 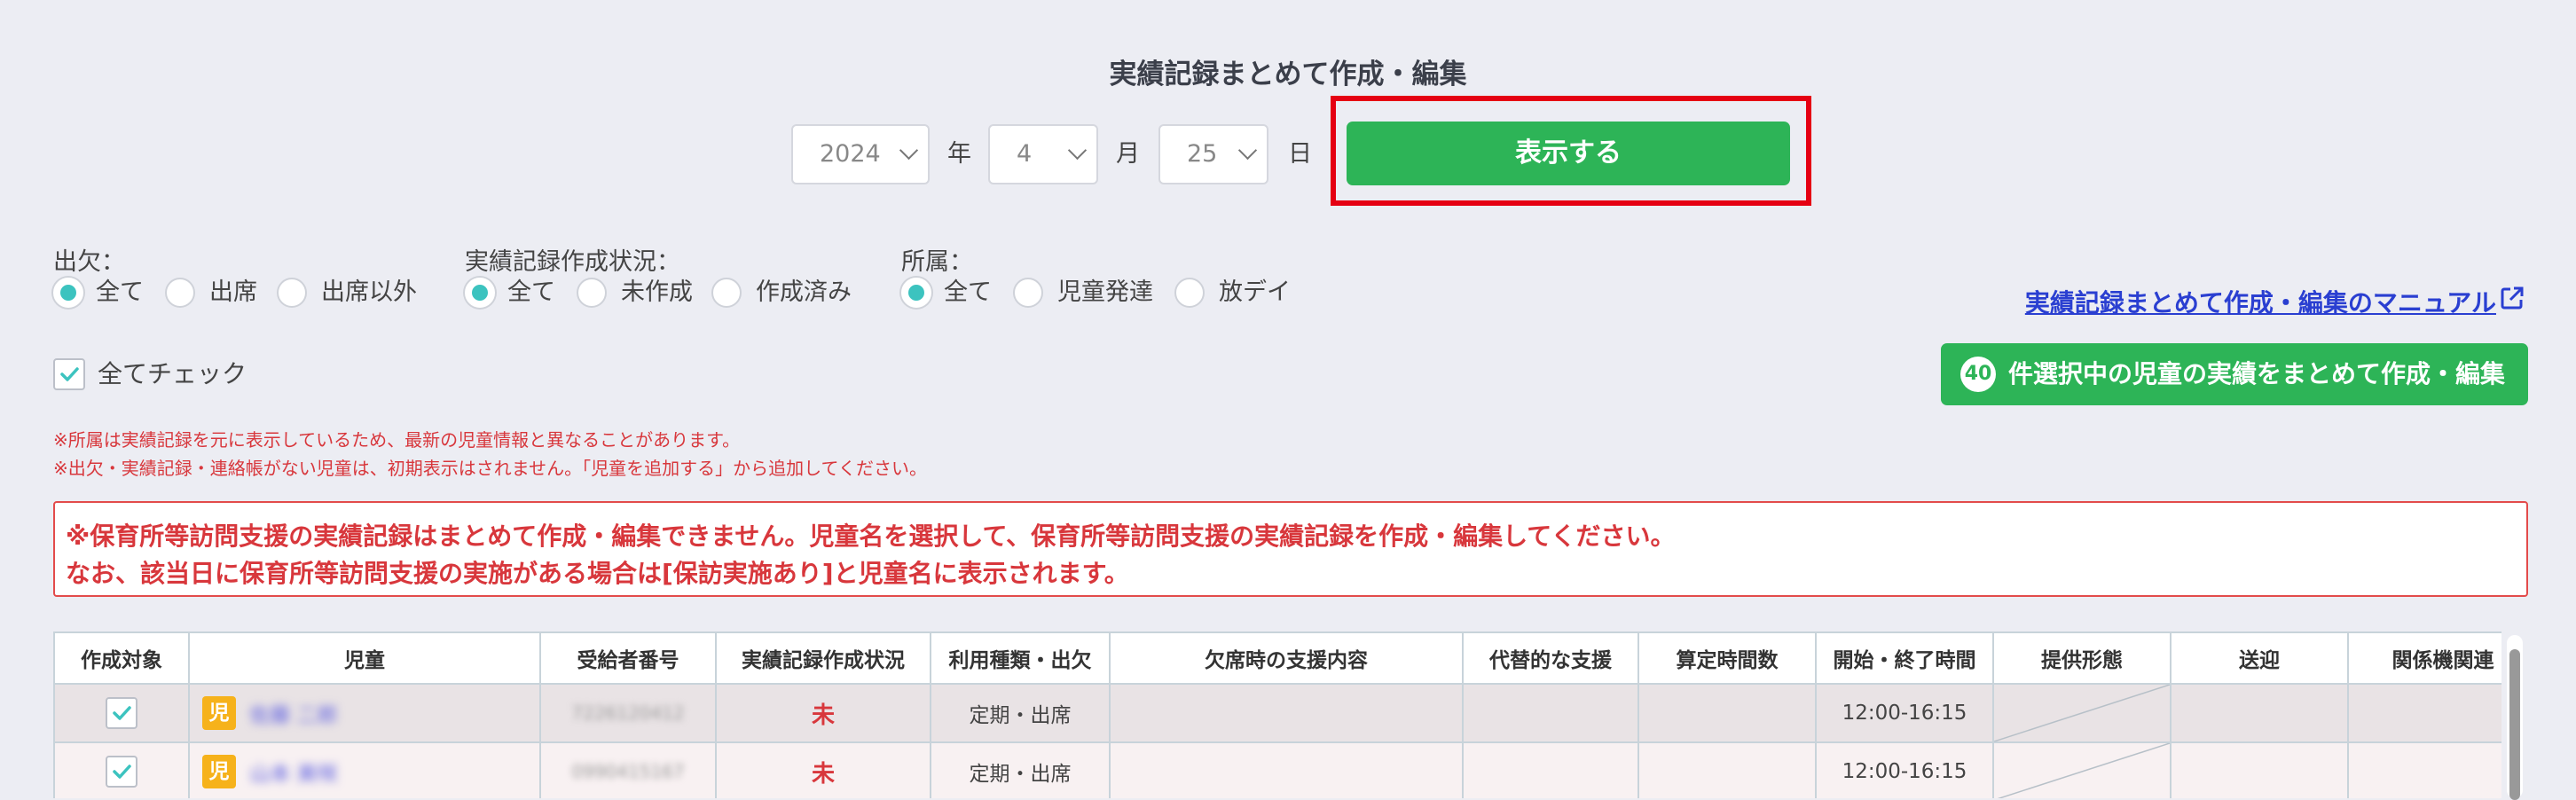 I want to click on recipient-number: 7226120412, so click(x=628, y=713).